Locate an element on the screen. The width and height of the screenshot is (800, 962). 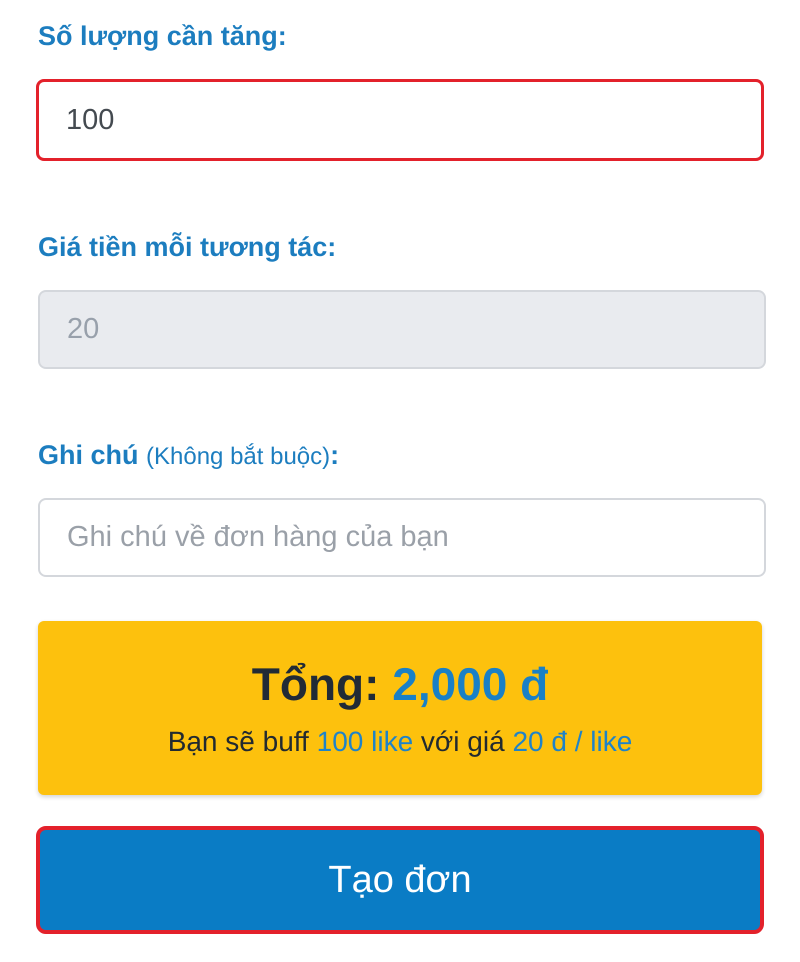
input-field: Ghi chú về đơn hàng của bạn is located at coordinates (402, 537).